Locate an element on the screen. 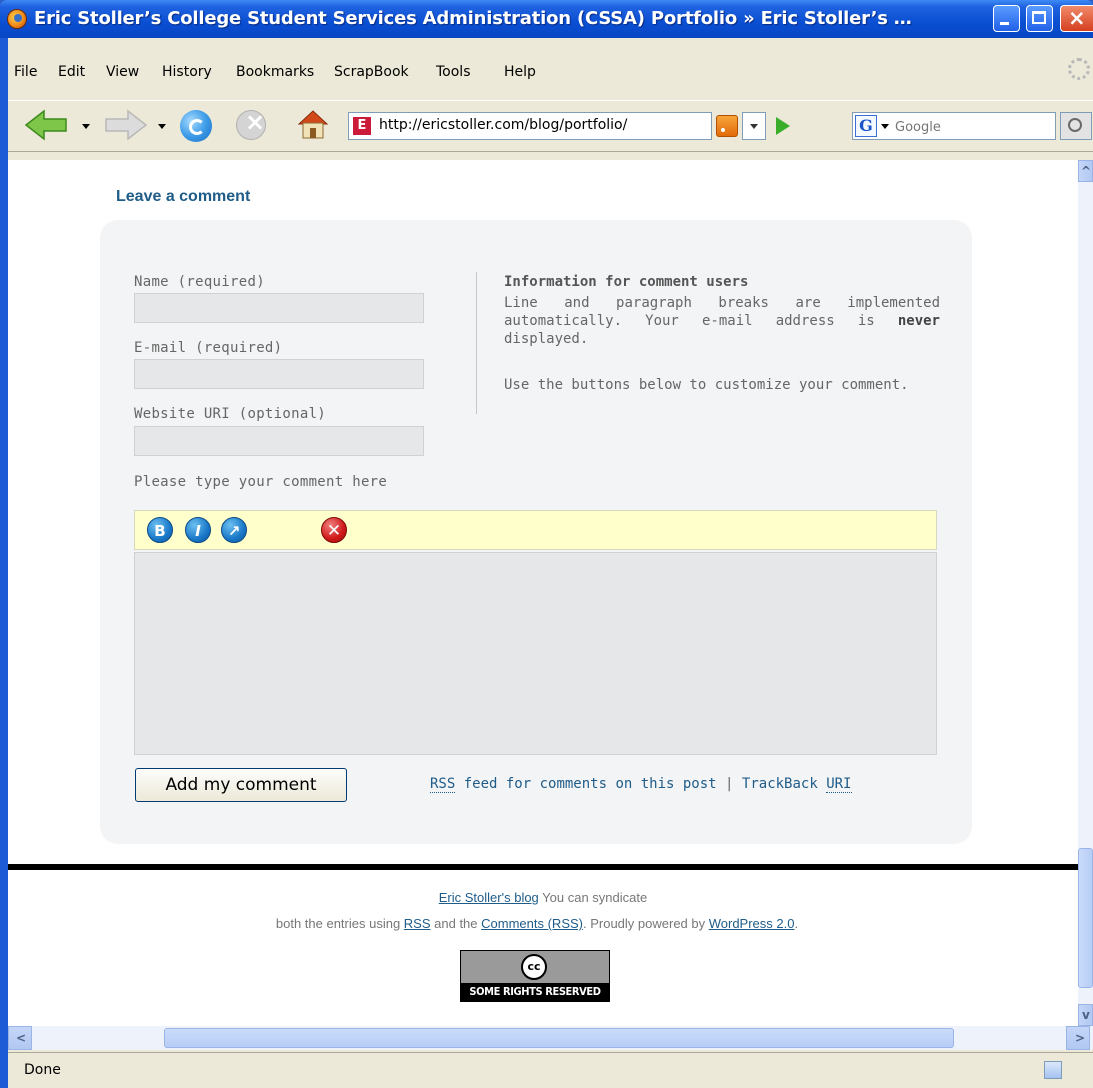 The width and height of the screenshot is (1093, 1088). footer-line-1: Eric Stoller's blog You can syndicate is located at coordinates (543, 897).